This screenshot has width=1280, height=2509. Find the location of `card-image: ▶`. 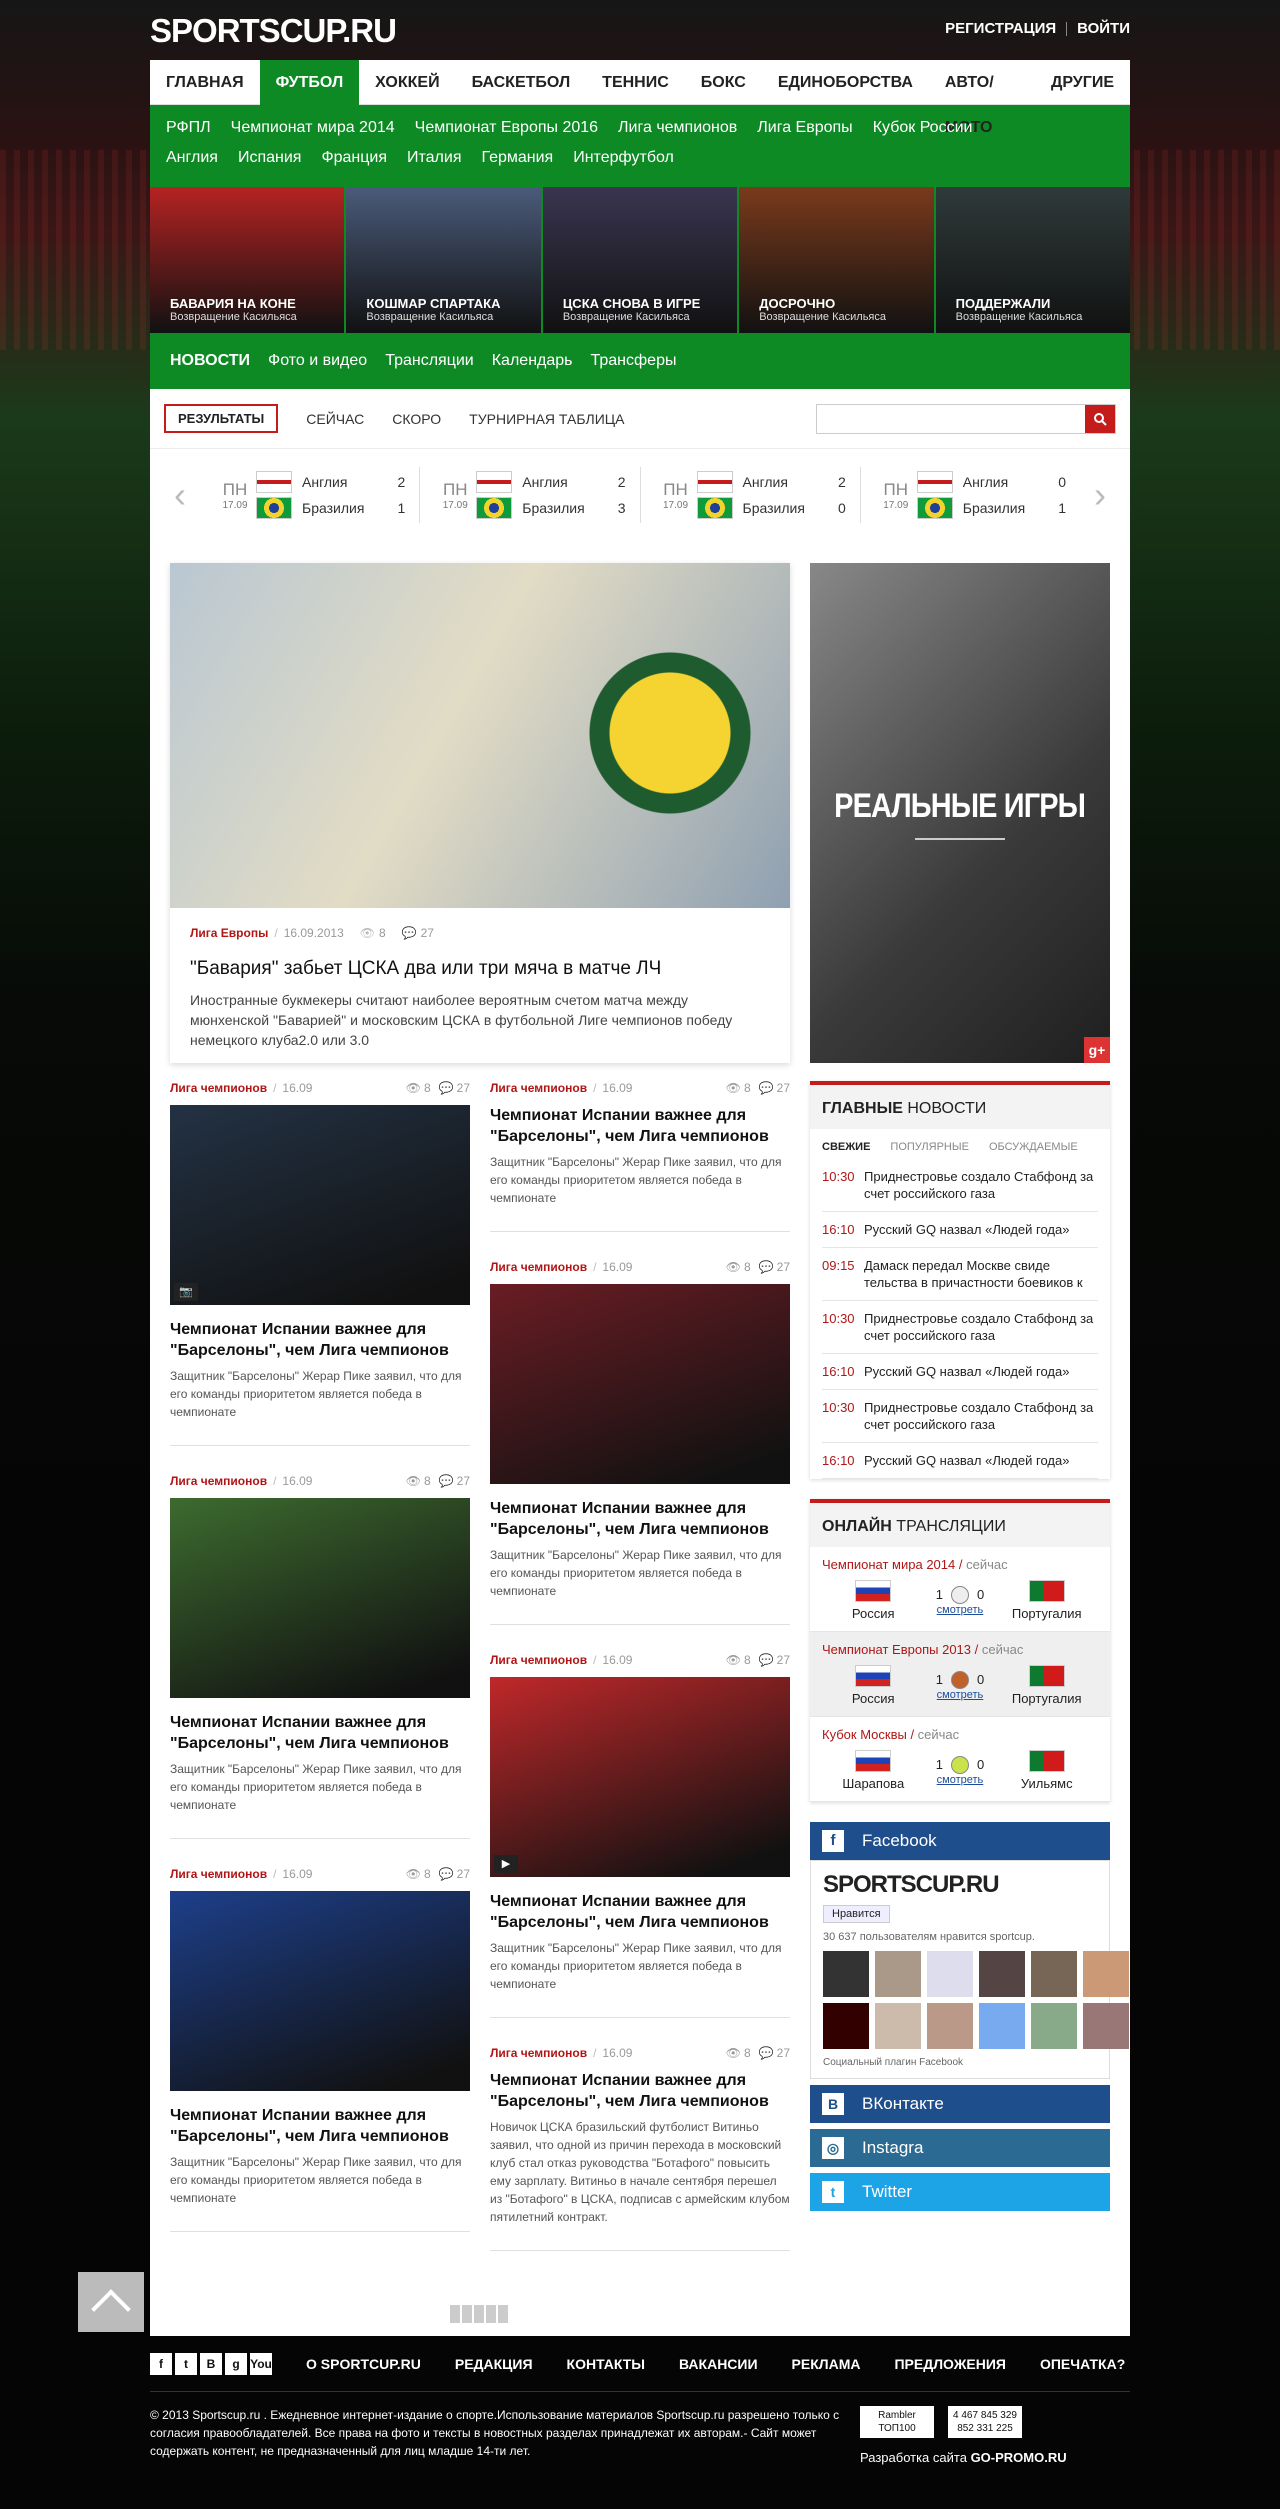

card-image: ▶ is located at coordinates (640, 1777).